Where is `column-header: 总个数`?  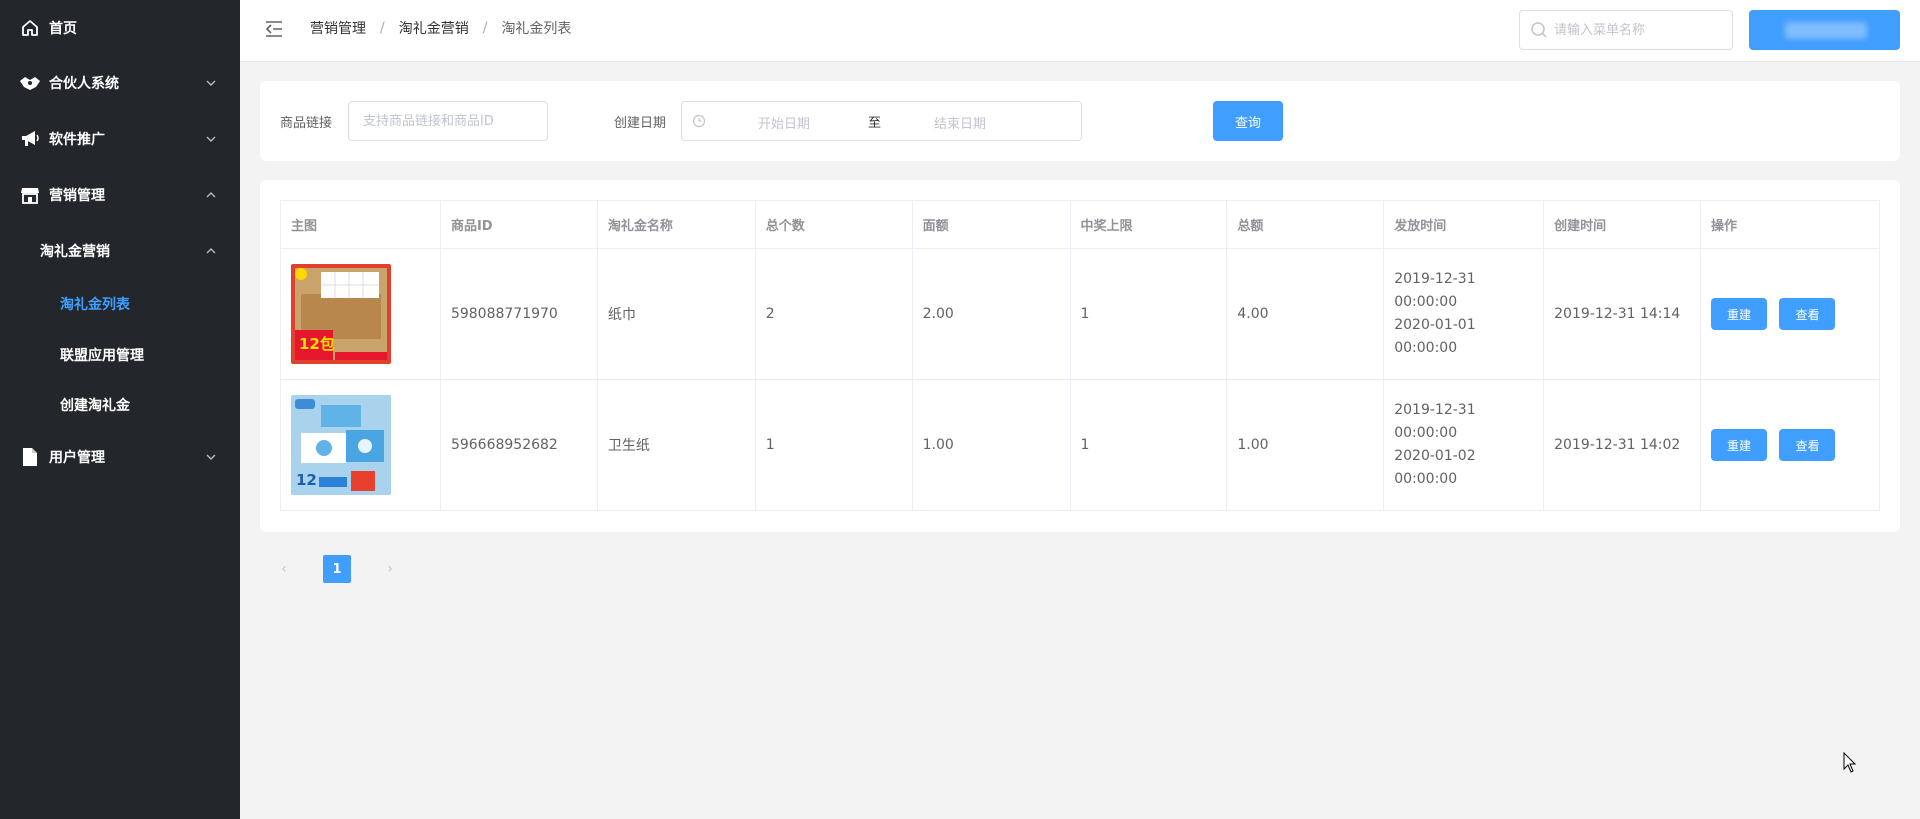
column-header: 总个数 is located at coordinates (833, 224).